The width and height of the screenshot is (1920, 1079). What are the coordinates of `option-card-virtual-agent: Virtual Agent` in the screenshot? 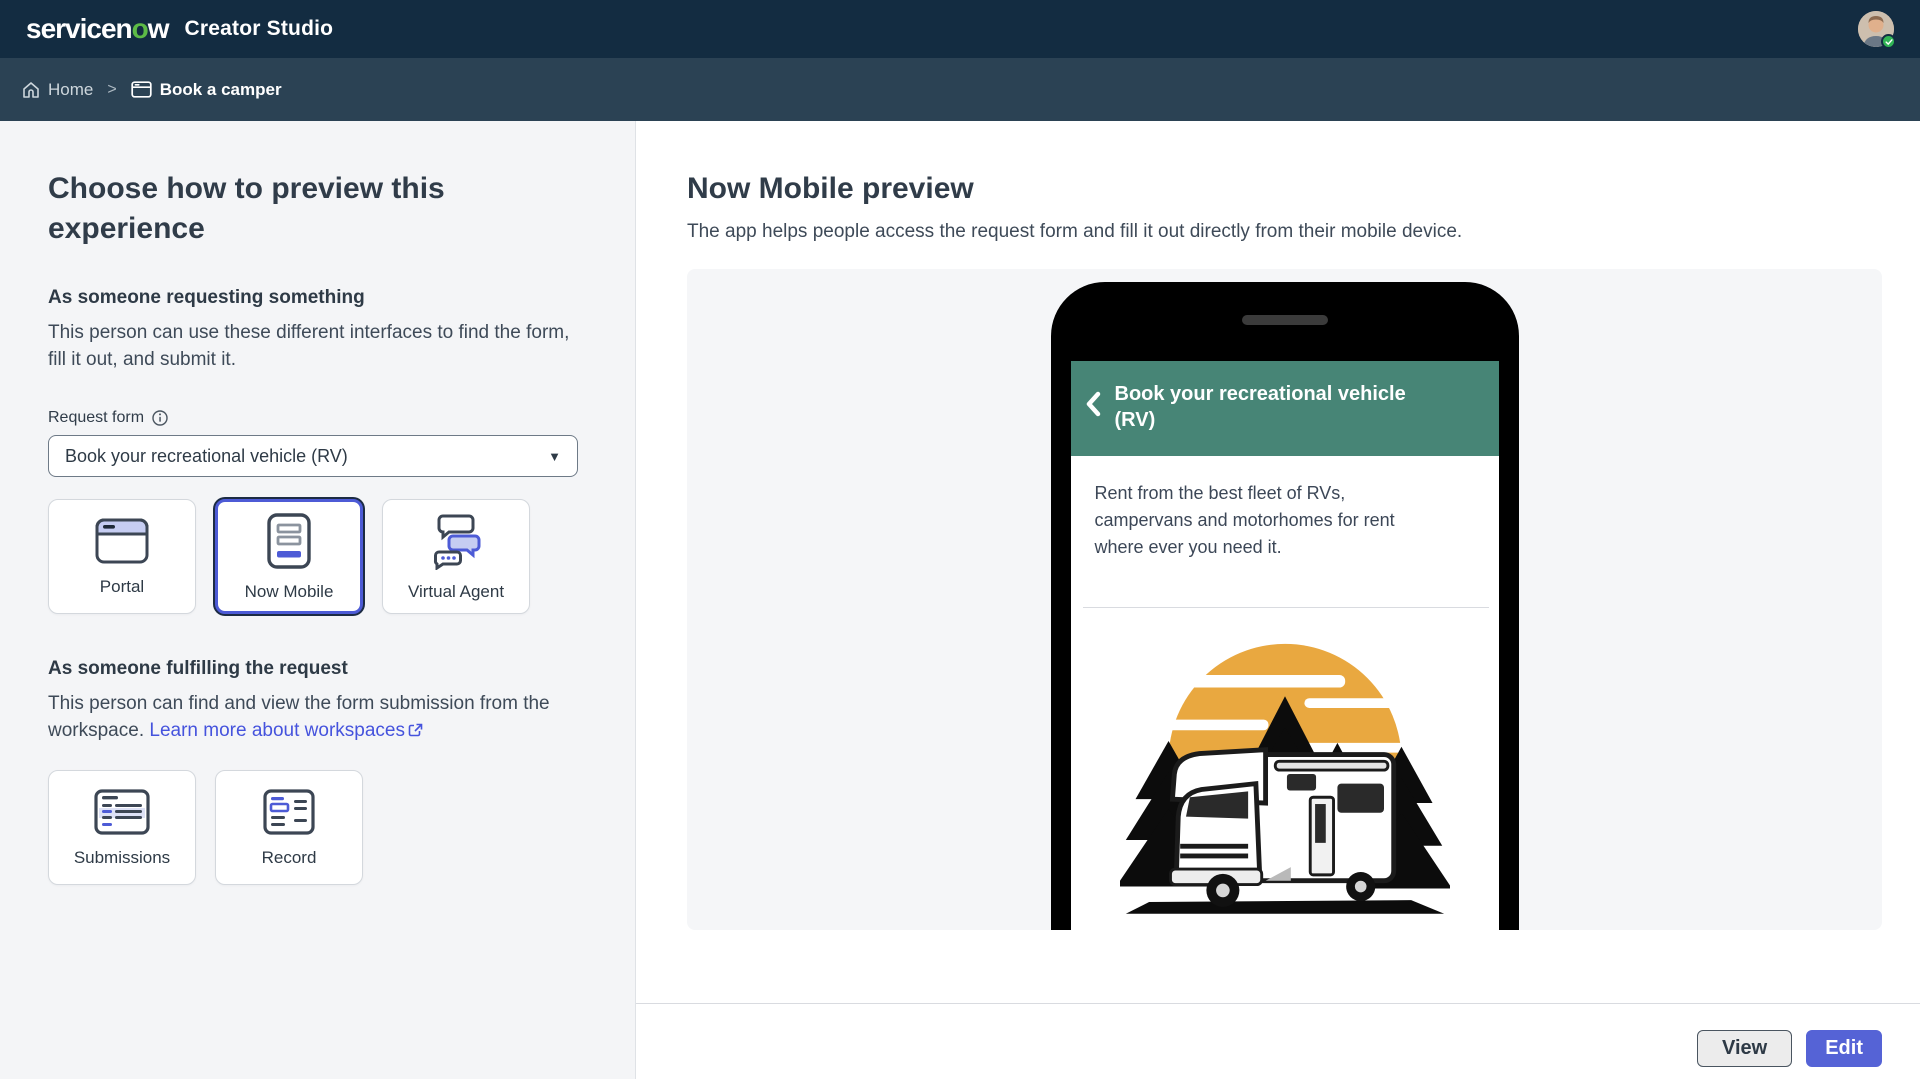 It's located at (456, 556).